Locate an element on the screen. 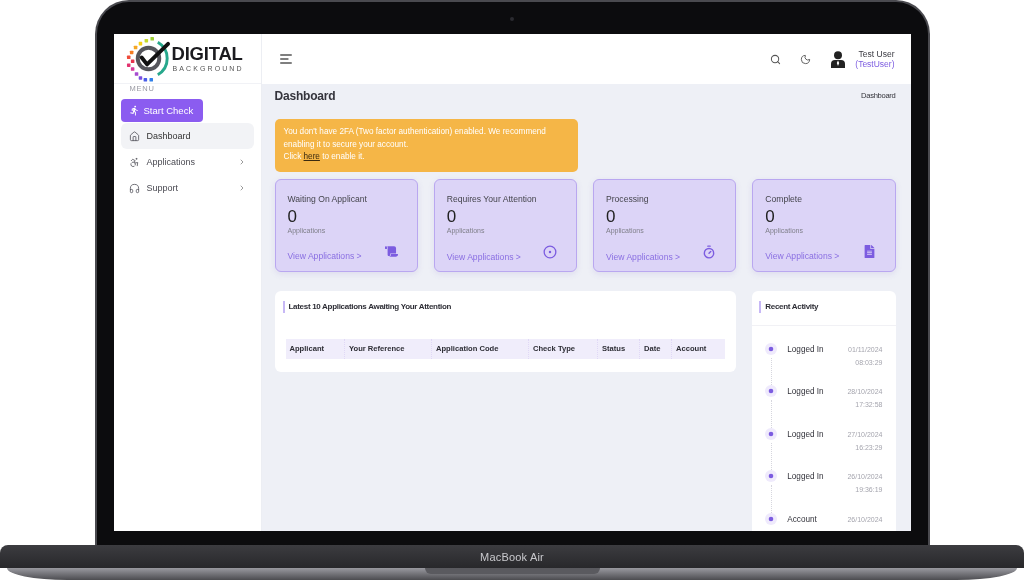 This screenshot has width=1024, height=588. stat-card-title: Waiting On Applicant is located at coordinates (327, 198).